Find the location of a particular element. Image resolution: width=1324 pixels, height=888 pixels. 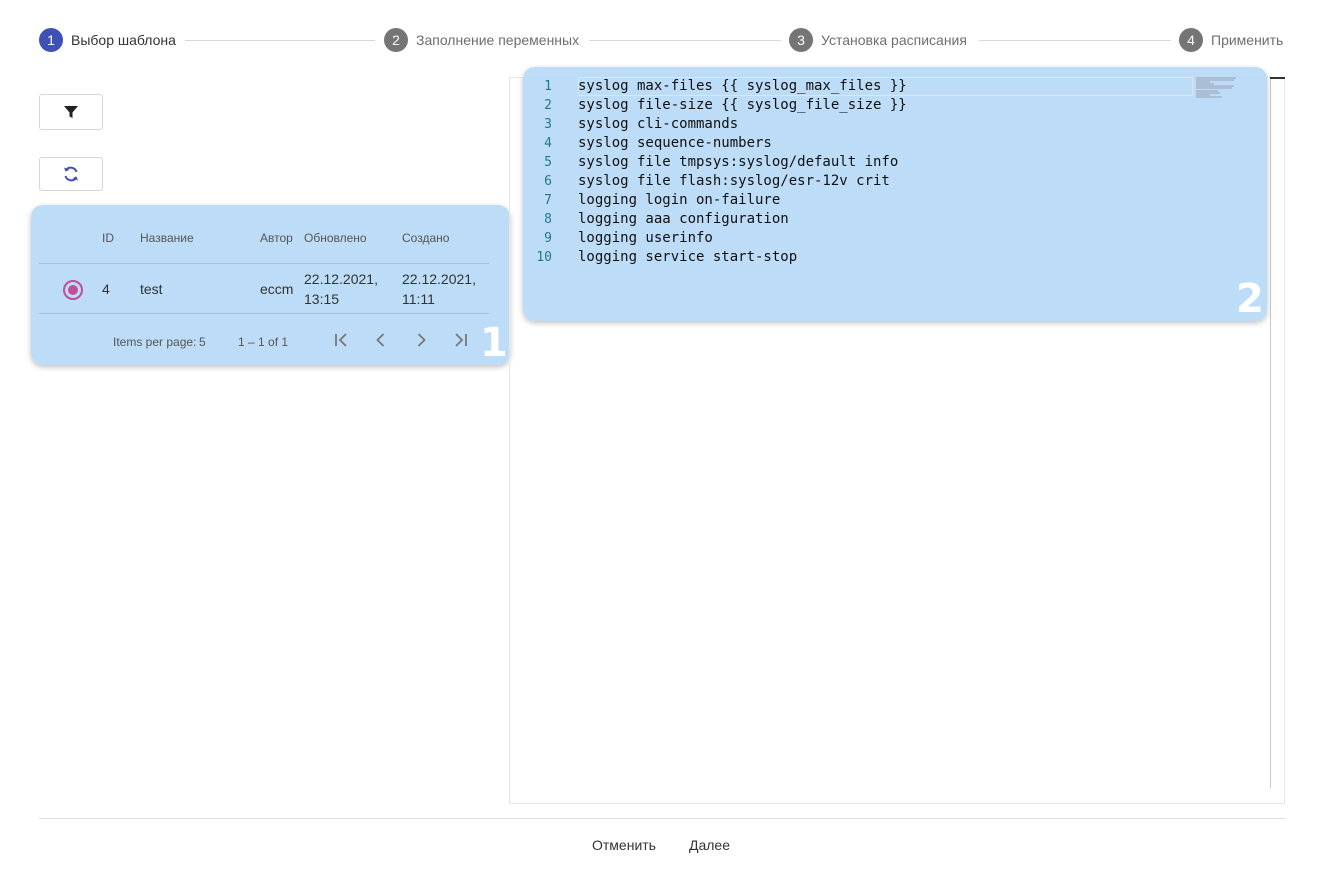

filter-button is located at coordinates (71, 112).